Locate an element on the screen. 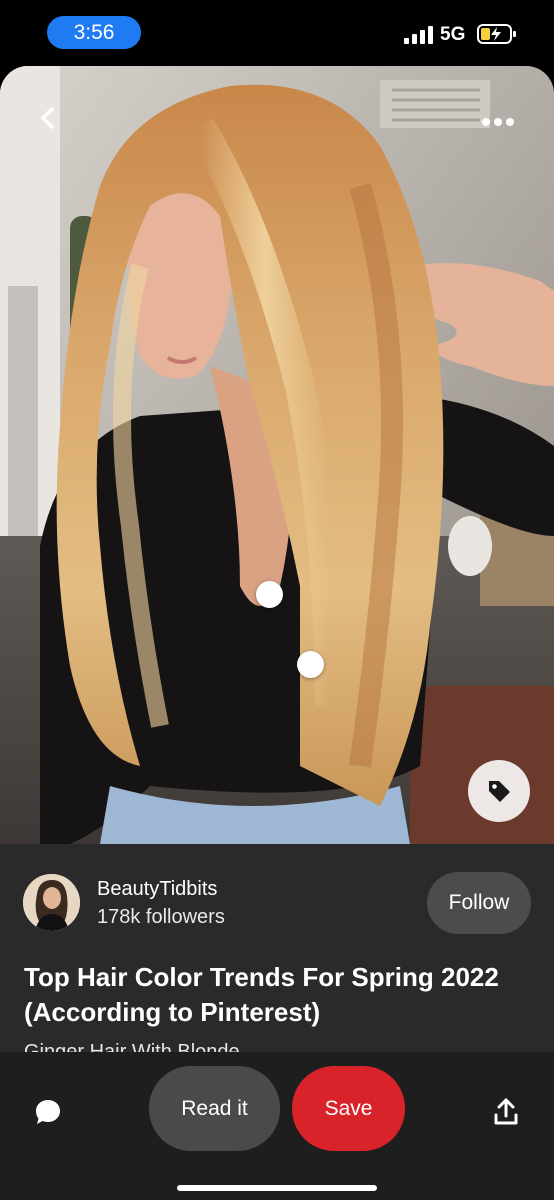 The width and height of the screenshot is (554, 1200). back-button is located at coordinates (48, 118).